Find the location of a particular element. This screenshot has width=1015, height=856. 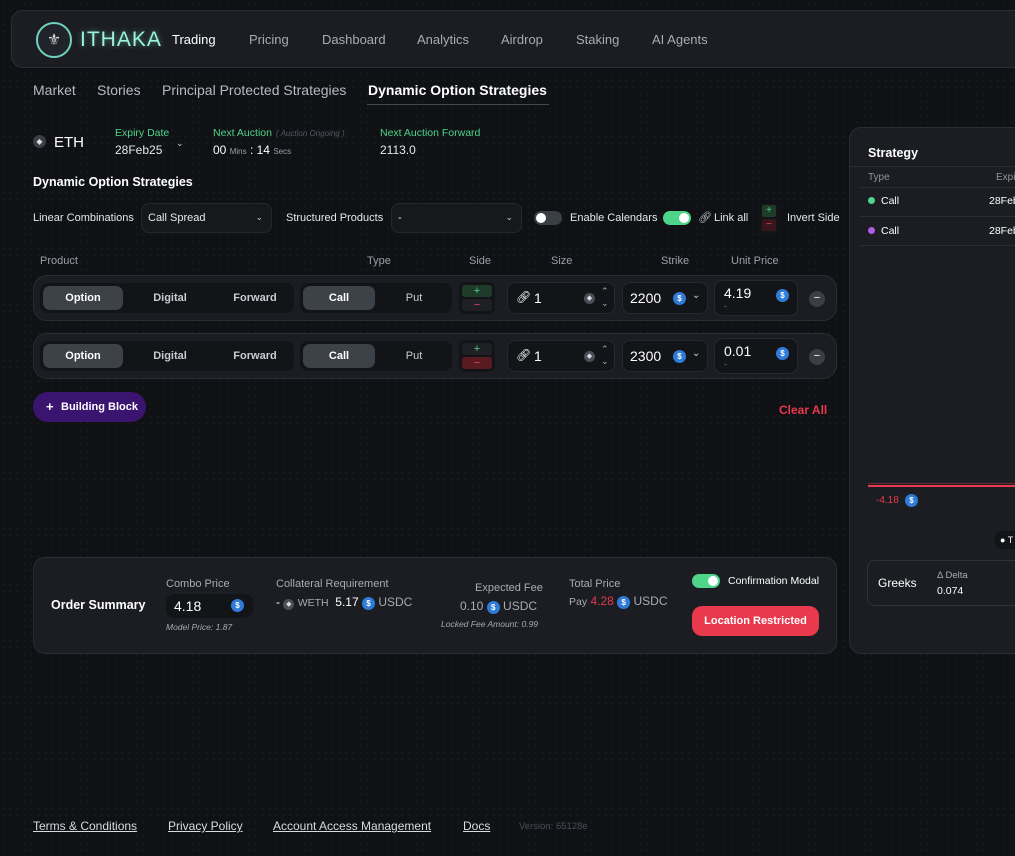

strategy-type-header: Type is located at coordinates (879, 177).